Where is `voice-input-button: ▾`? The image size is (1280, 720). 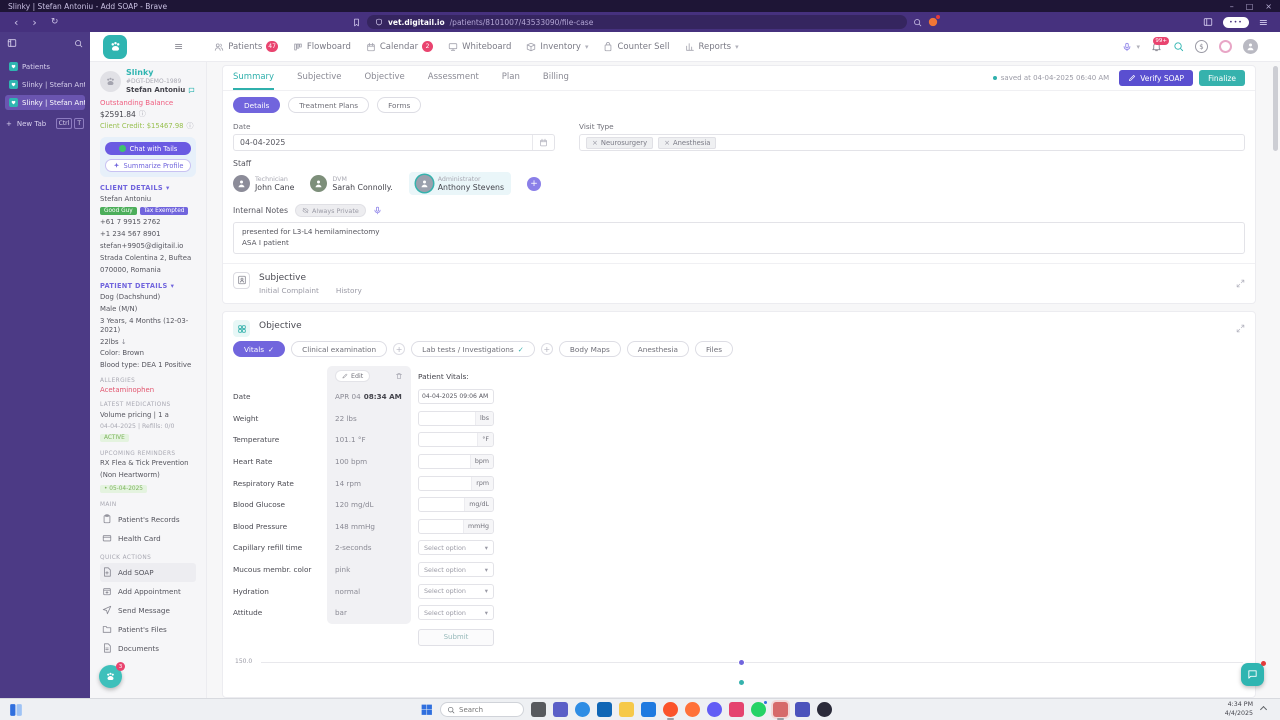
voice-input-button: ▾ is located at coordinates (1131, 47).